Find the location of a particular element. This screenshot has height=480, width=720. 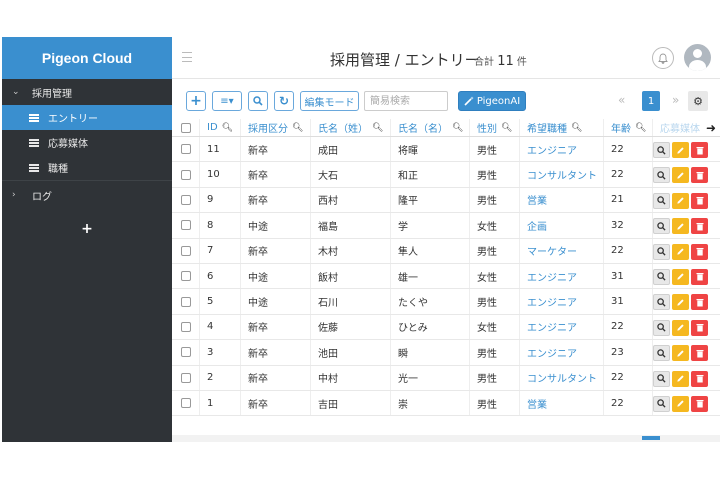

edit-mode-button: 編集モード is located at coordinates (329, 101).